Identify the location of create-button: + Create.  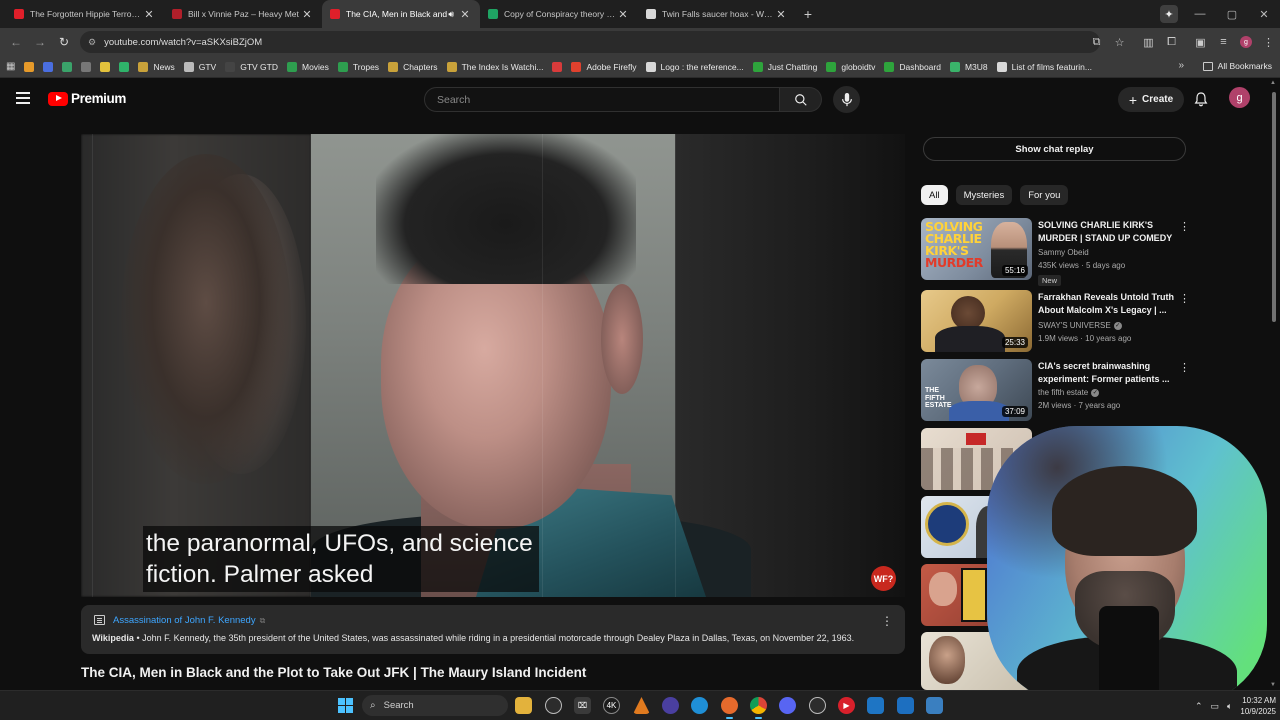
(1151, 99).